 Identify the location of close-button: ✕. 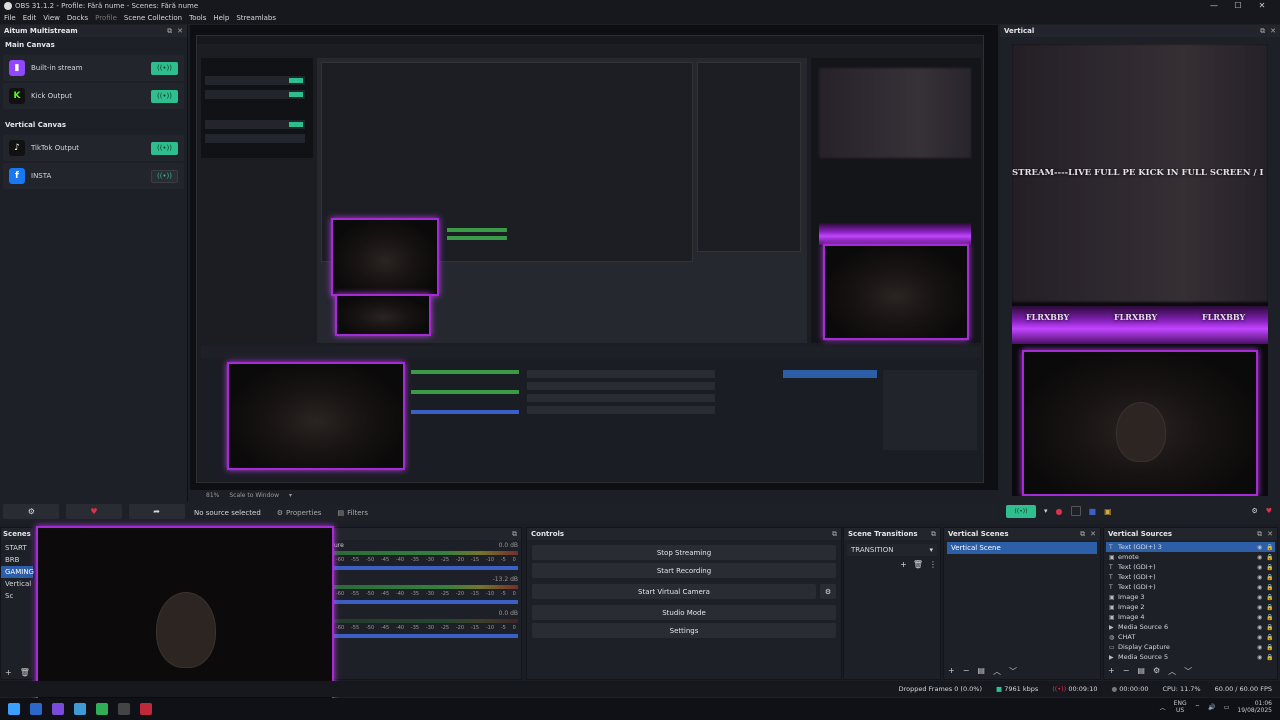
(1262, 6).